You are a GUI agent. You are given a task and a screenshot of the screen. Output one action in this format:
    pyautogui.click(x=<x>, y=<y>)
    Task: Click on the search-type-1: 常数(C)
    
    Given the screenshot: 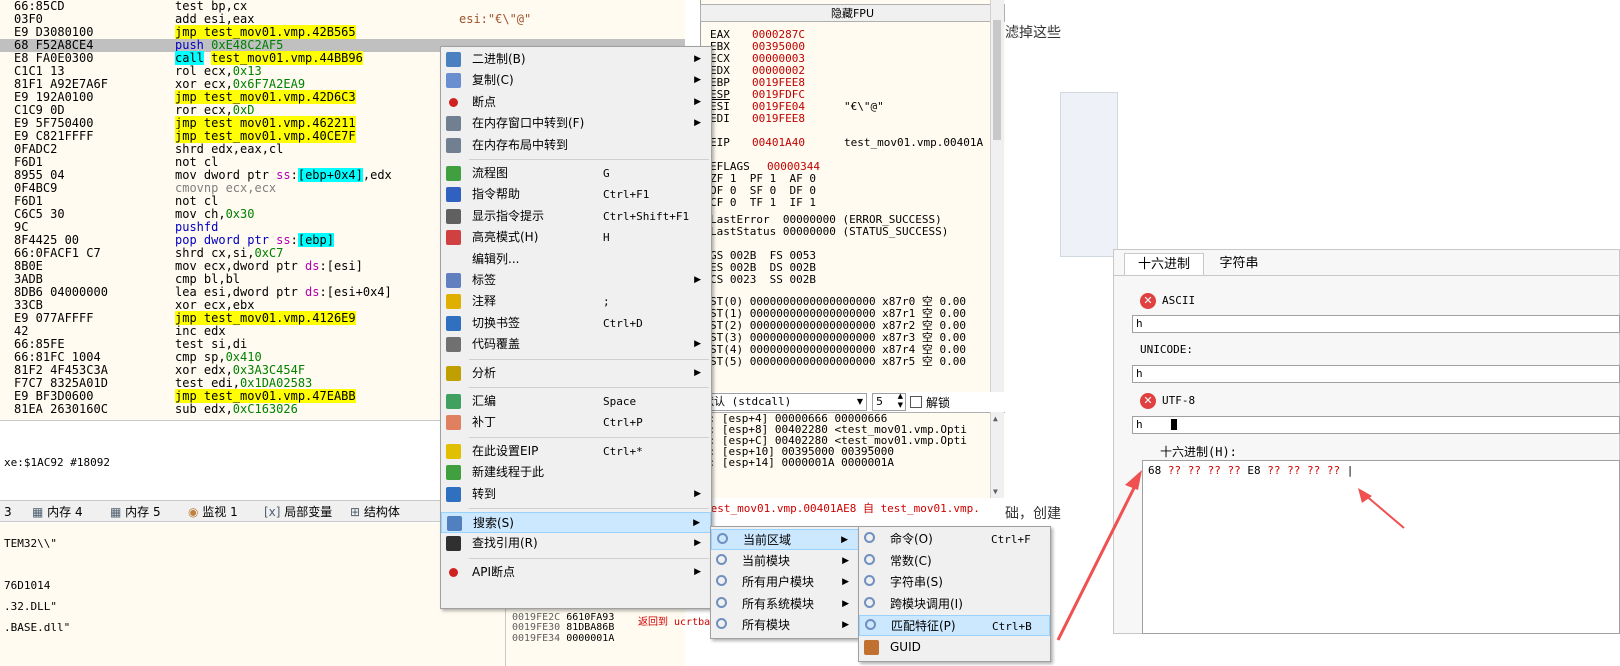 What is the action you would take?
    pyautogui.click(x=954, y=561)
    